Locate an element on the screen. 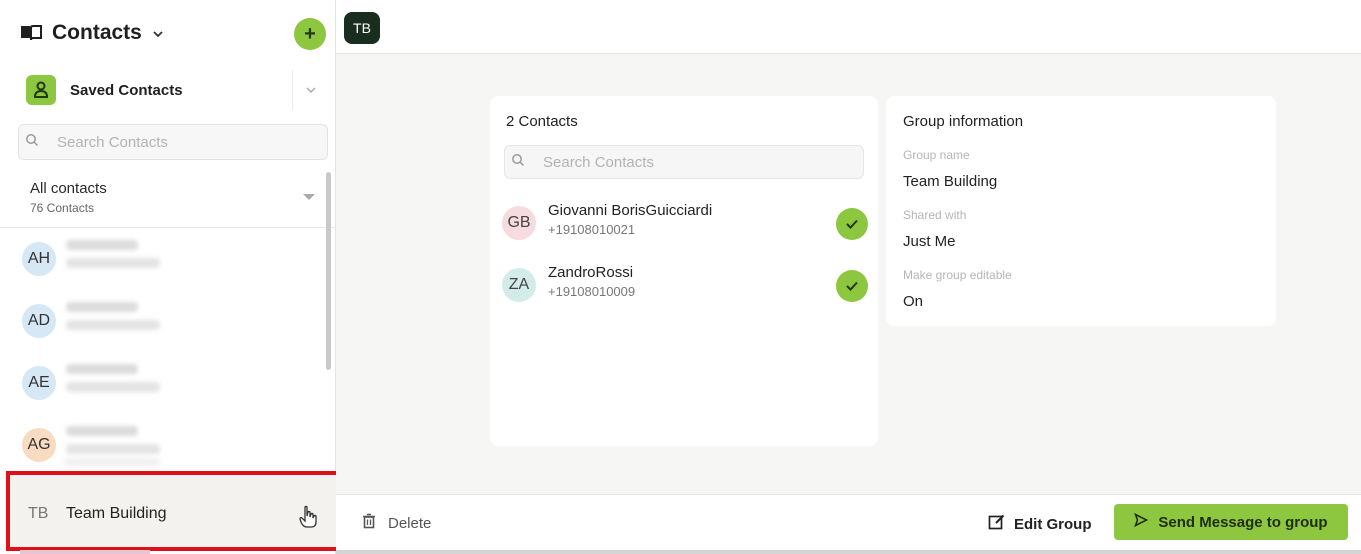 The height and width of the screenshot is (554, 1361). edit-group-label: Edit Group is located at coordinates (1053, 524).